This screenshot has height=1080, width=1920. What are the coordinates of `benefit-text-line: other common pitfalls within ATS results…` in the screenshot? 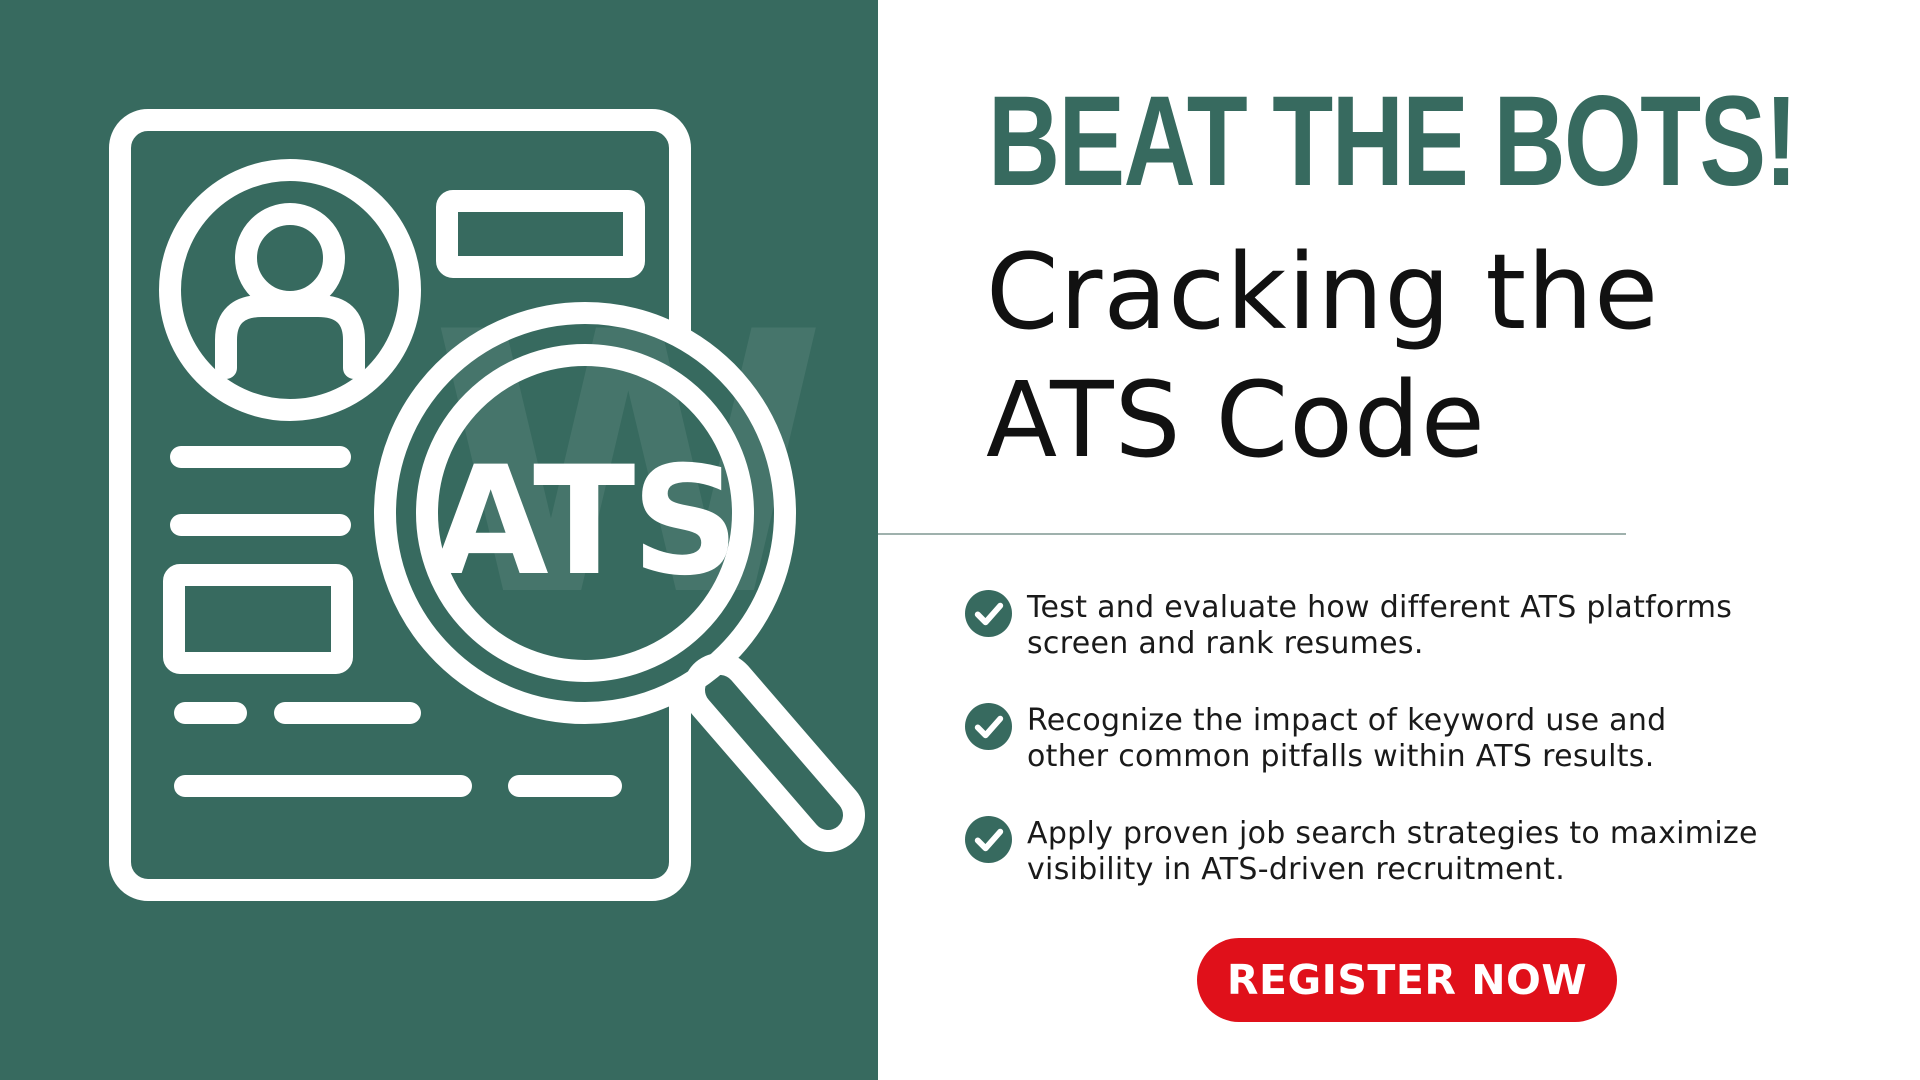 It's located at (1341, 756).